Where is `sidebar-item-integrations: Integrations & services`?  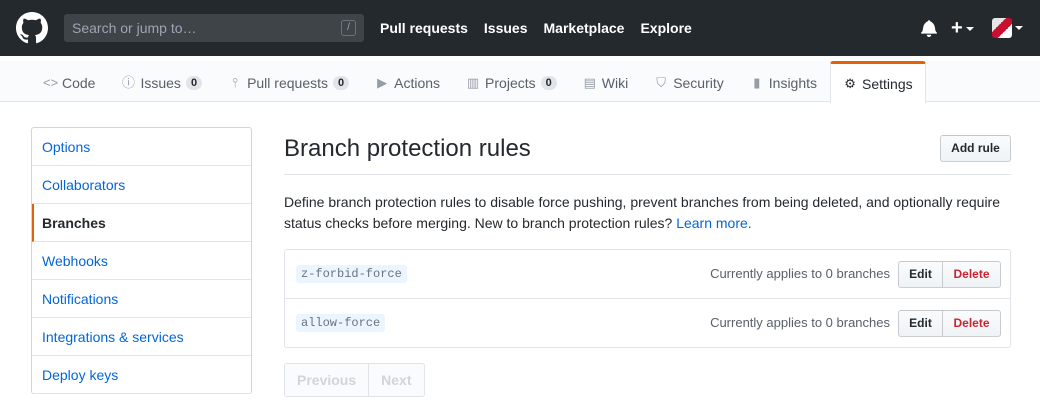
sidebar-item-integrations: Integrations & services is located at coordinates (141, 337).